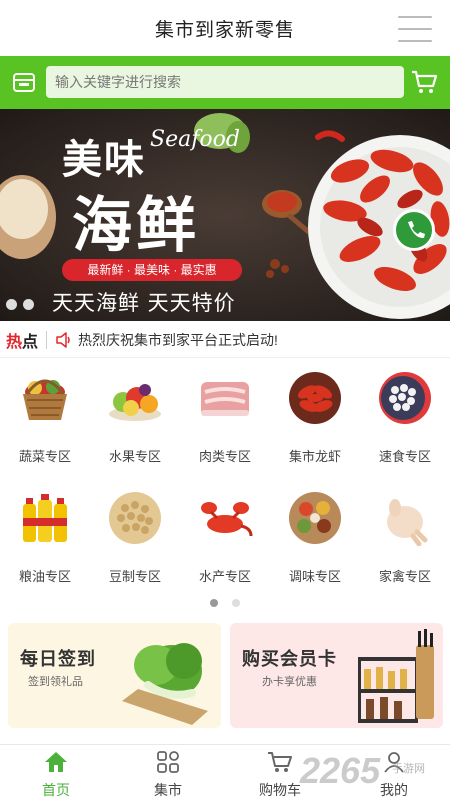 This screenshot has width=450, height=800. What do you see at coordinates (56, 790) in the screenshot?
I see `tab-label: 首页` at bounding box center [56, 790].